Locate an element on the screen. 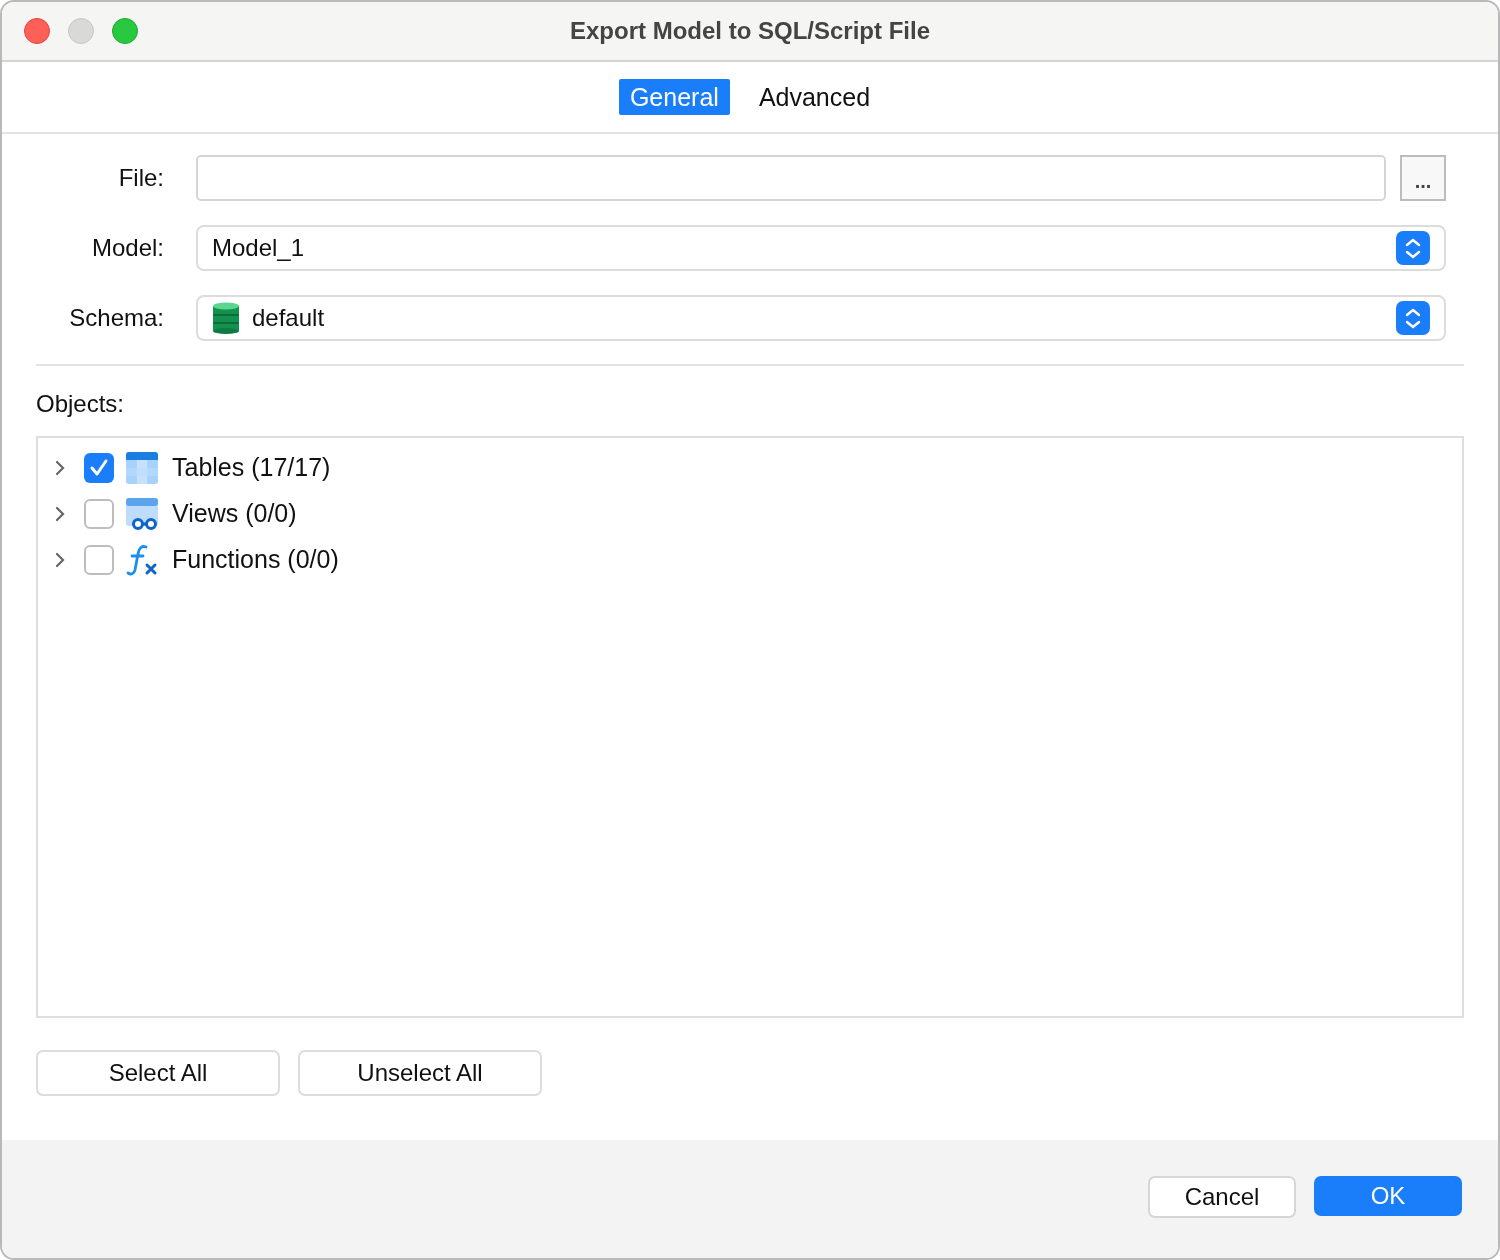 Image resolution: width=1500 pixels, height=1260 pixels. cancel-button: Cancel is located at coordinates (1222, 1197).